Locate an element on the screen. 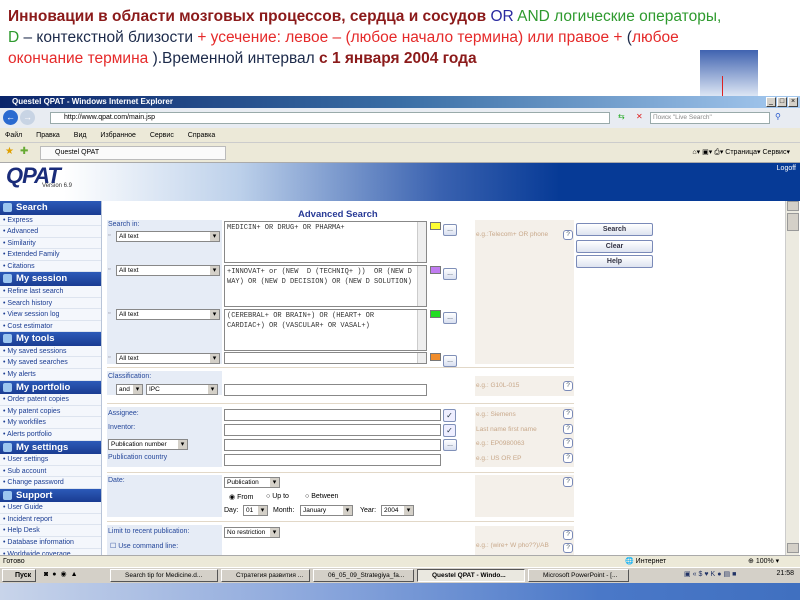 The height and width of the screenshot is (600, 800). day-select: 01 is located at coordinates (255, 510).